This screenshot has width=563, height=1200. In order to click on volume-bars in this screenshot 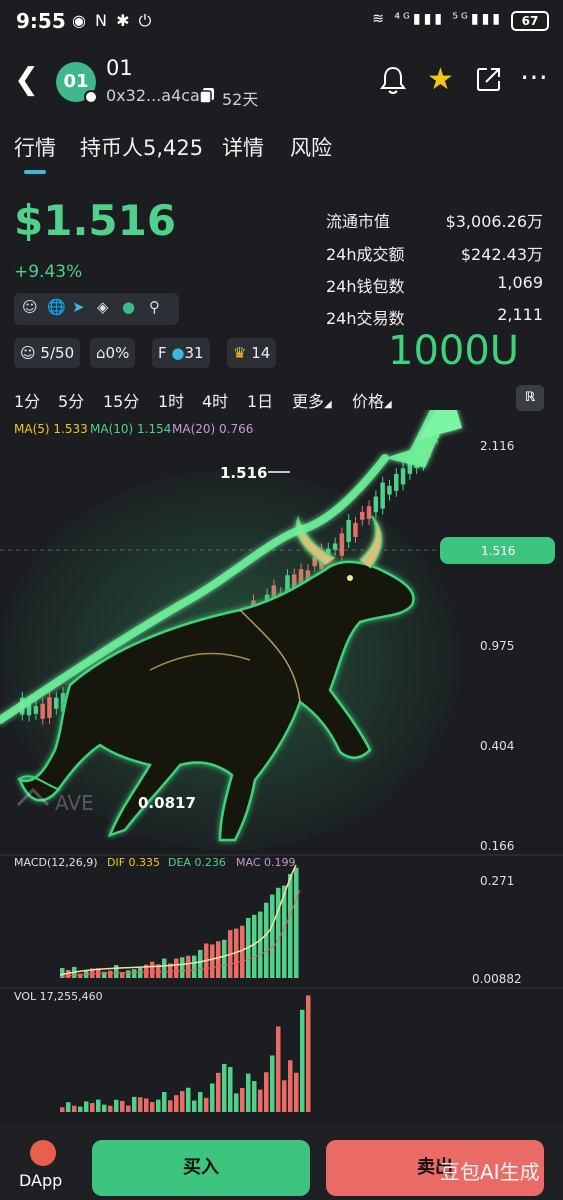, I will do `click(185, 1053)`.